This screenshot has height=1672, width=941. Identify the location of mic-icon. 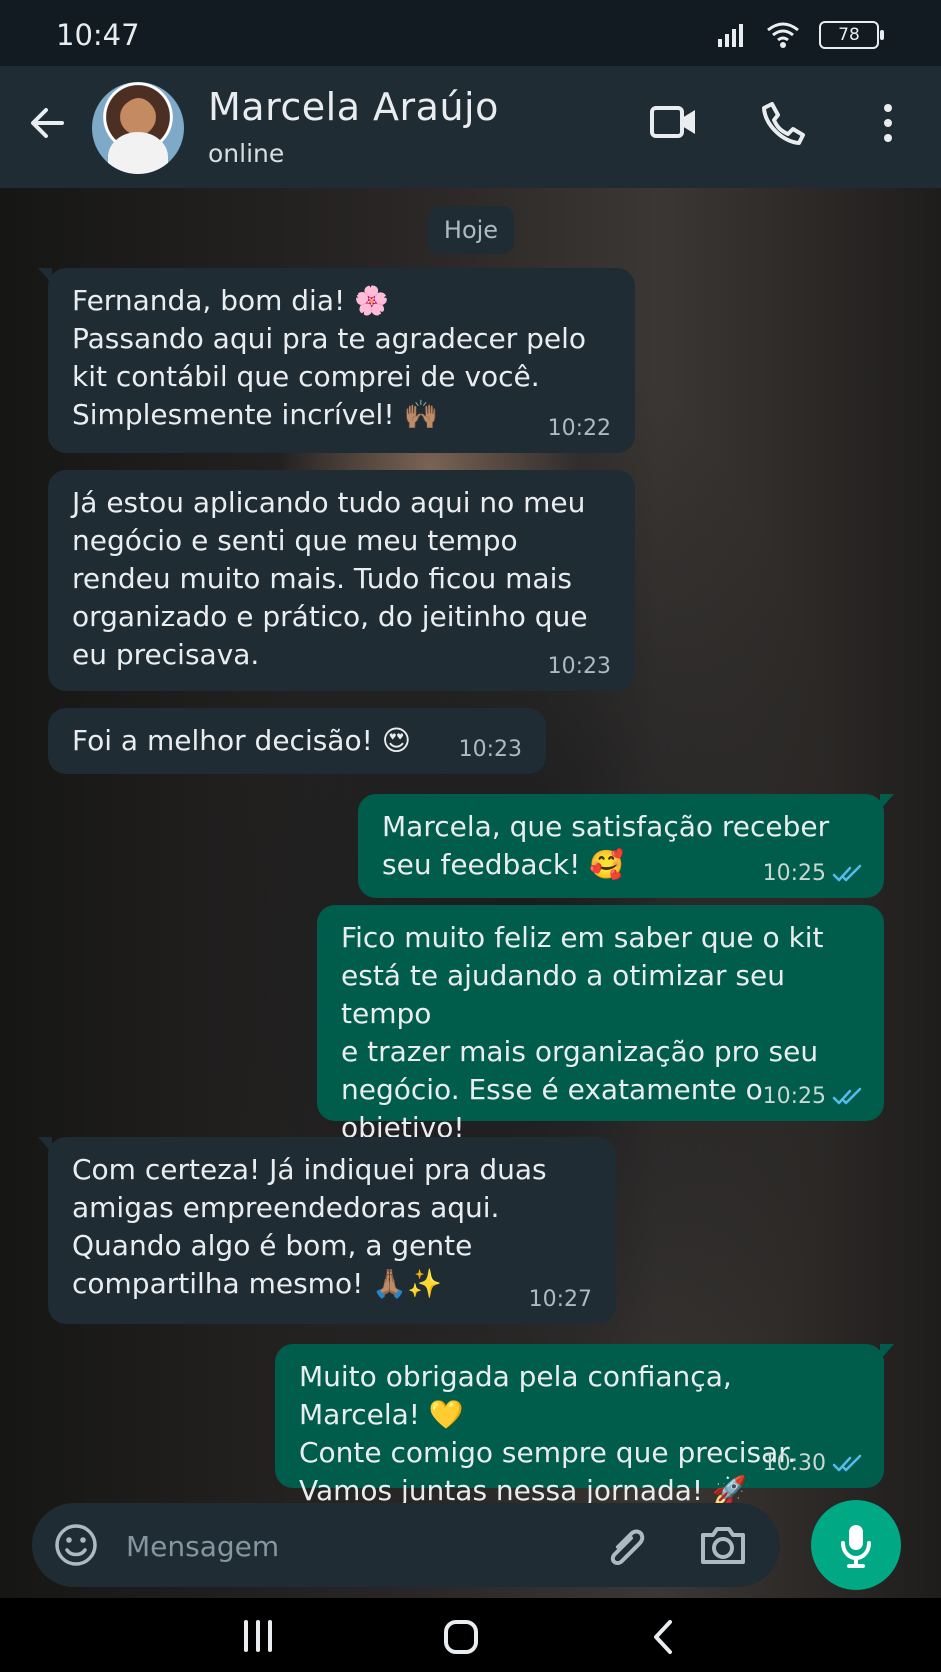
(856, 1546).